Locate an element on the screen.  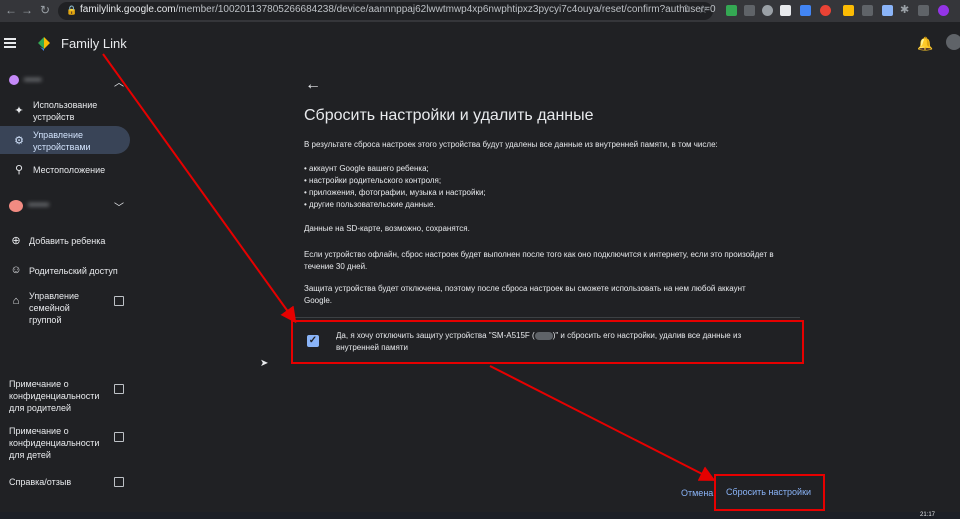
mouse-cursor-icon: ➤ is located at coordinates (264, 363).